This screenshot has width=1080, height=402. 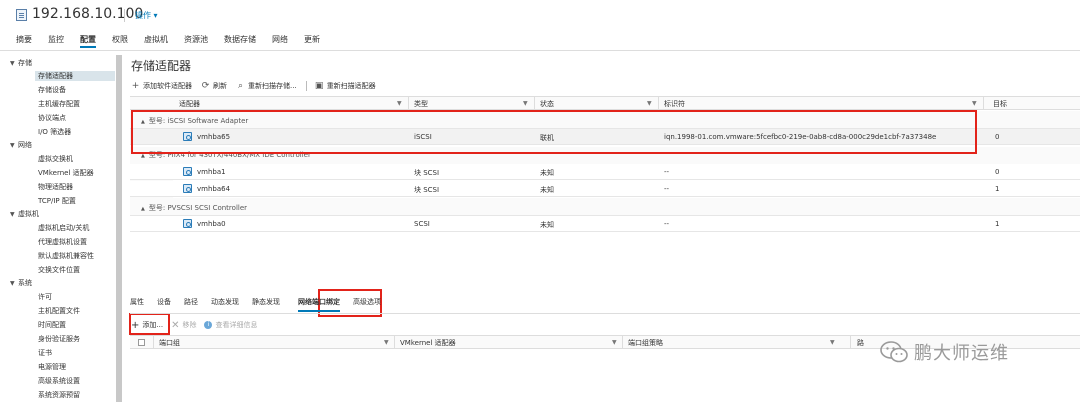 What do you see at coordinates (605, 224) in the screenshot?
I see `table-row-vmhba0: vmhba0 SCSI 未知 -- 1` at bounding box center [605, 224].